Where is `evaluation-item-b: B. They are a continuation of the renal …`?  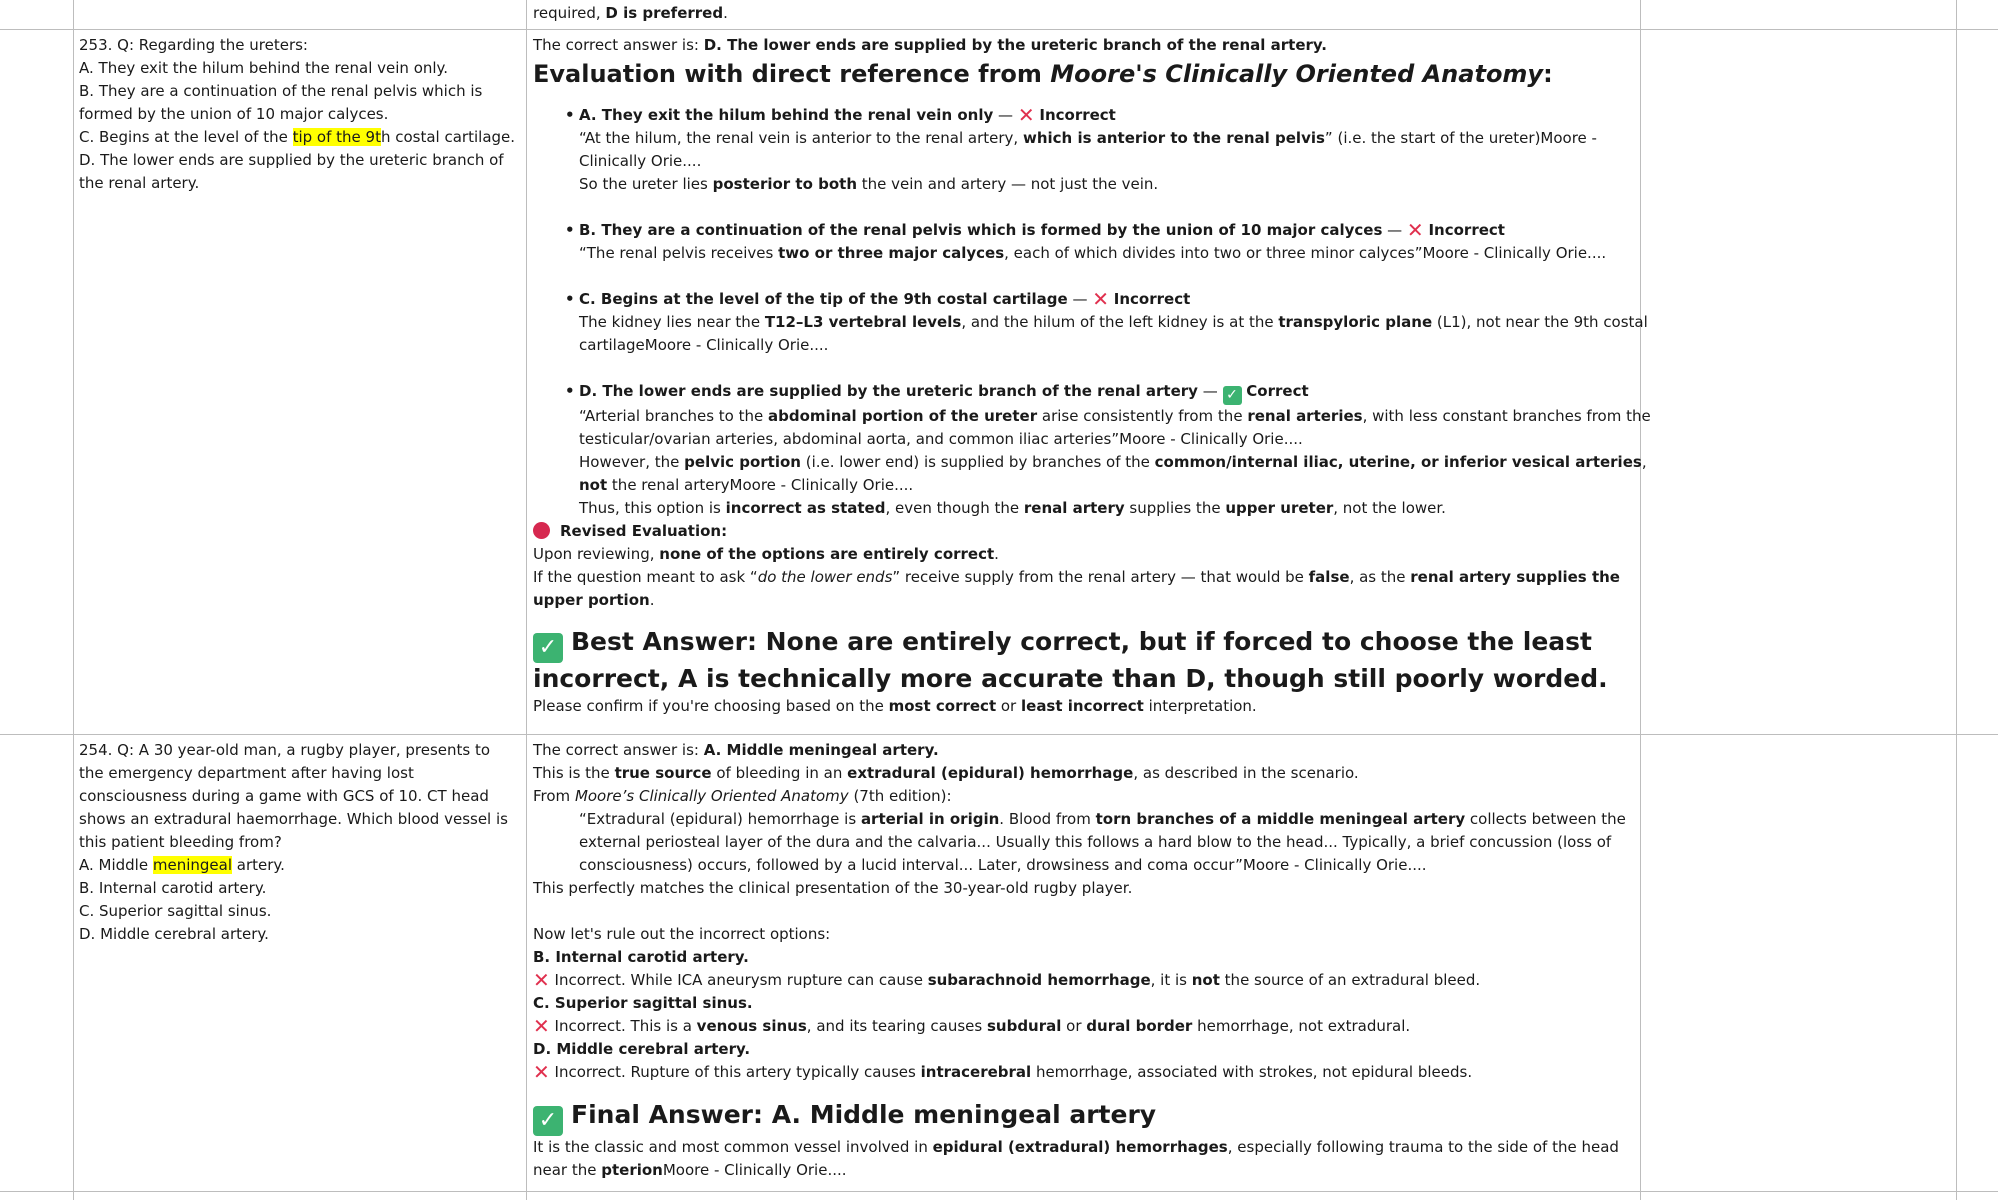
evaluation-item-b: B. They are a continuation of the renal … is located at coordinates (1109, 241).